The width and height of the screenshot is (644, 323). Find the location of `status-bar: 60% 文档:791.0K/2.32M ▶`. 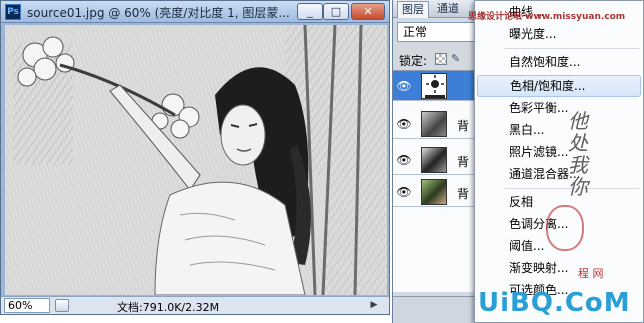

status-bar: 60% 文档:791.0K/2.32M ▶ is located at coordinates (195, 305).